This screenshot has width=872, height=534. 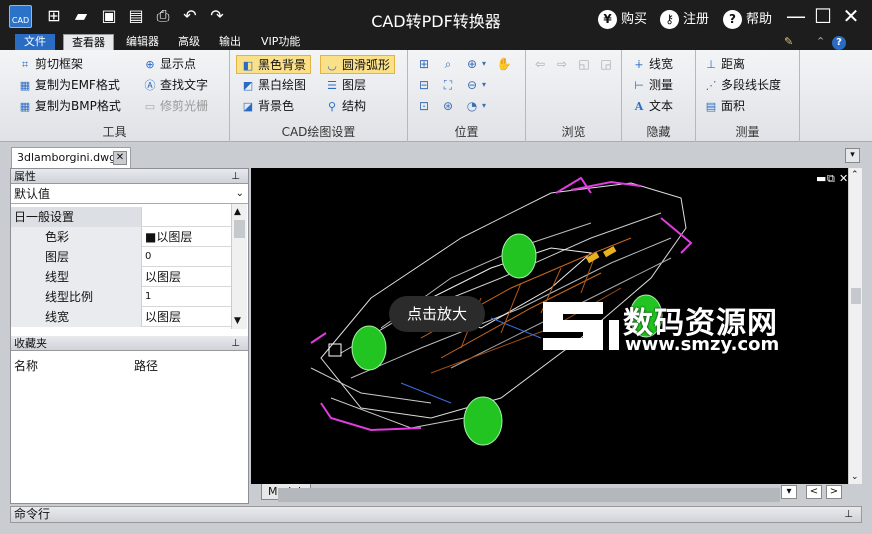 What do you see at coordinates (424, 106) in the screenshot?
I see `zoom-previous-icon: ⊡` at bounding box center [424, 106].